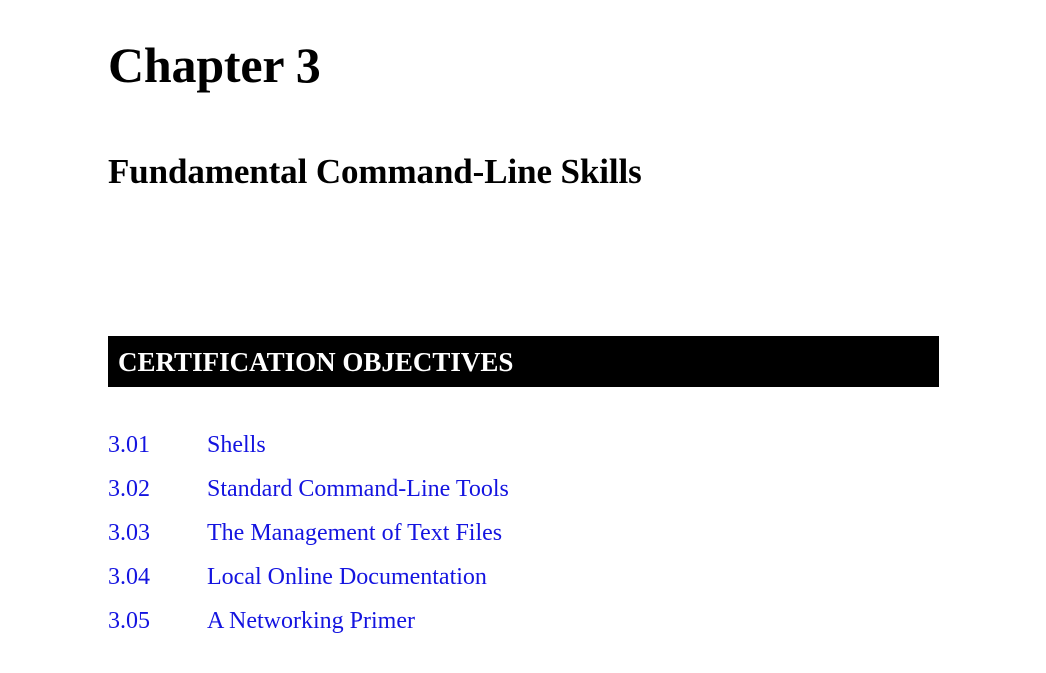 This screenshot has width=1046, height=673. Describe the element at coordinates (523, 361) in the screenshot. I see `certification-objectives-banner: CERTIFICATION OBJECTIVES` at that location.